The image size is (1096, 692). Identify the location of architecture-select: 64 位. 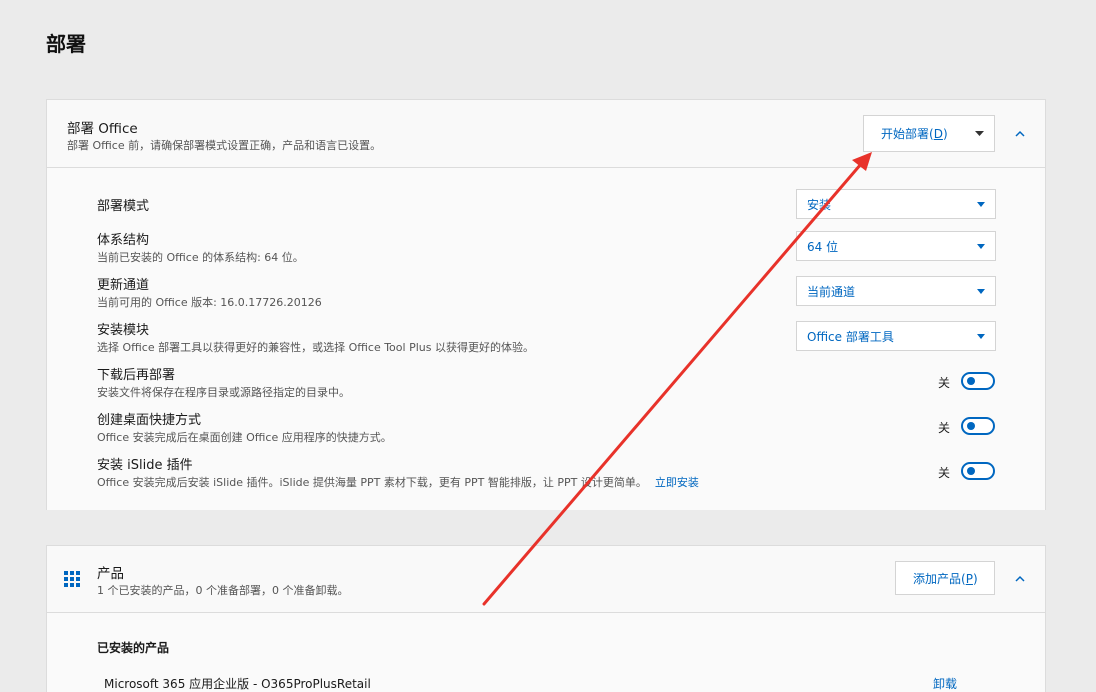
(896, 246).